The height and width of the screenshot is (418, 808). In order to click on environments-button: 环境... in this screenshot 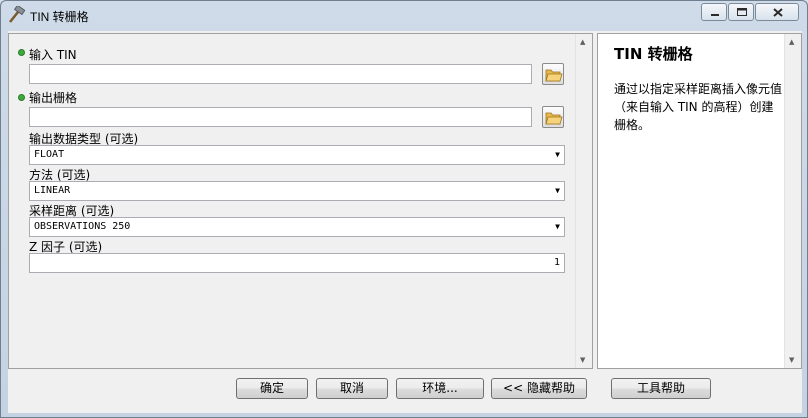, I will do `click(440, 388)`.